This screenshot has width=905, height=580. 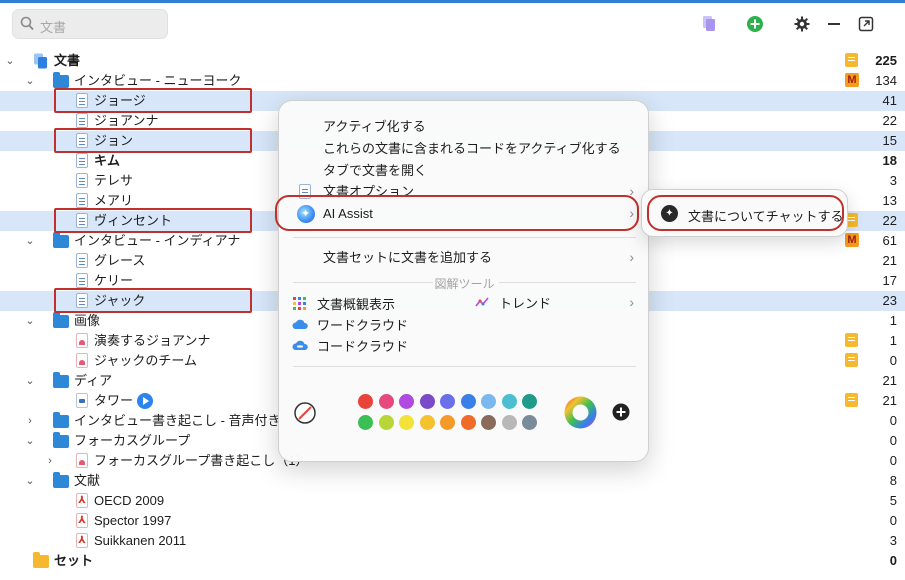 What do you see at coordinates (375, 171) in the screenshot?
I see `menu-item-open-in-tab: タブで文書を開く` at bounding box center [375, 171].